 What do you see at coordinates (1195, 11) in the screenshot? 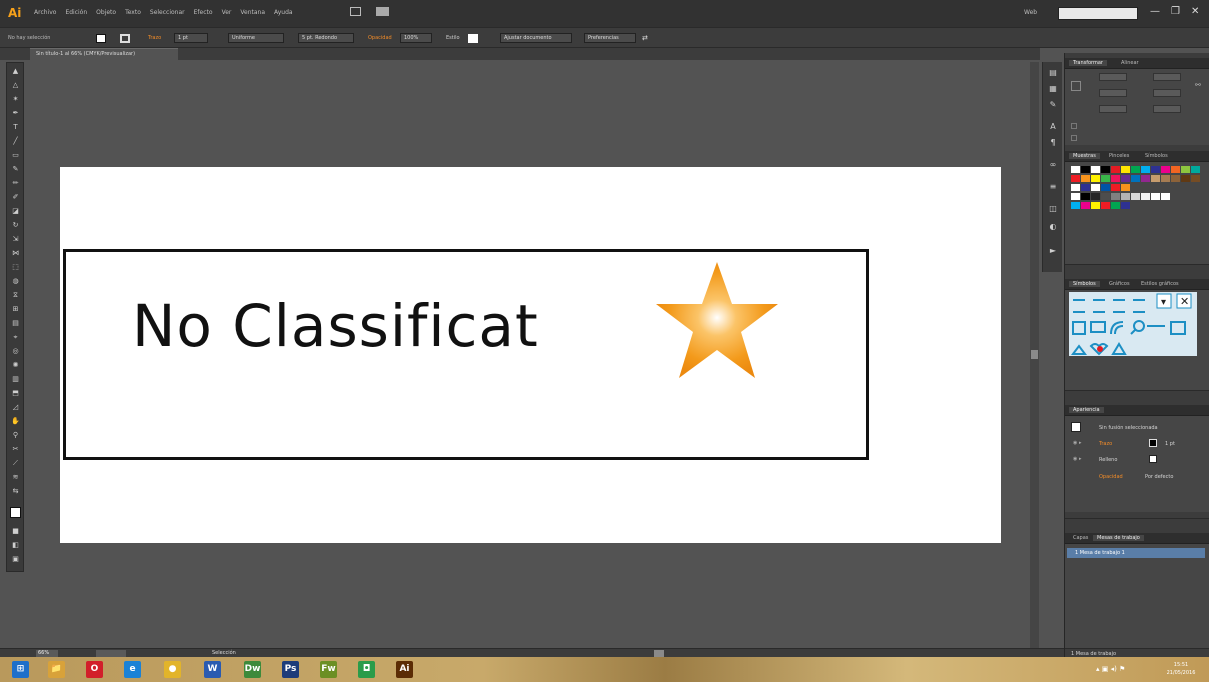
I see `close-icon: ✕` at bounding box center [1195, 11].